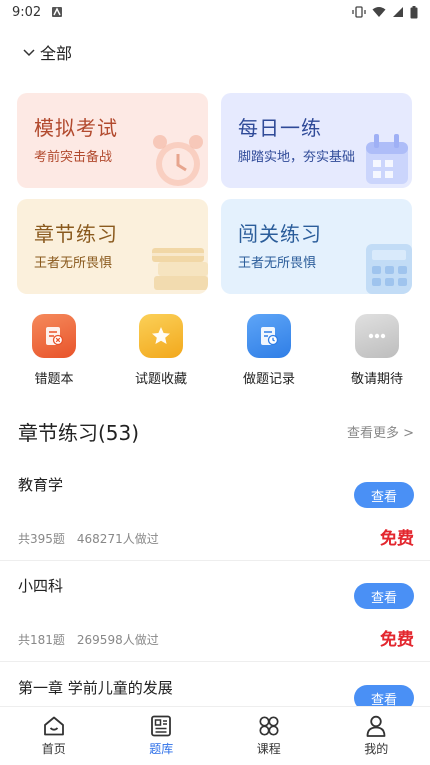 The width and height of the screenshot is (430, 765). What do you see at coordinates (56, 52) in the screenshot?
I see `scope-label: 全部` at bounding box center [56, 52].